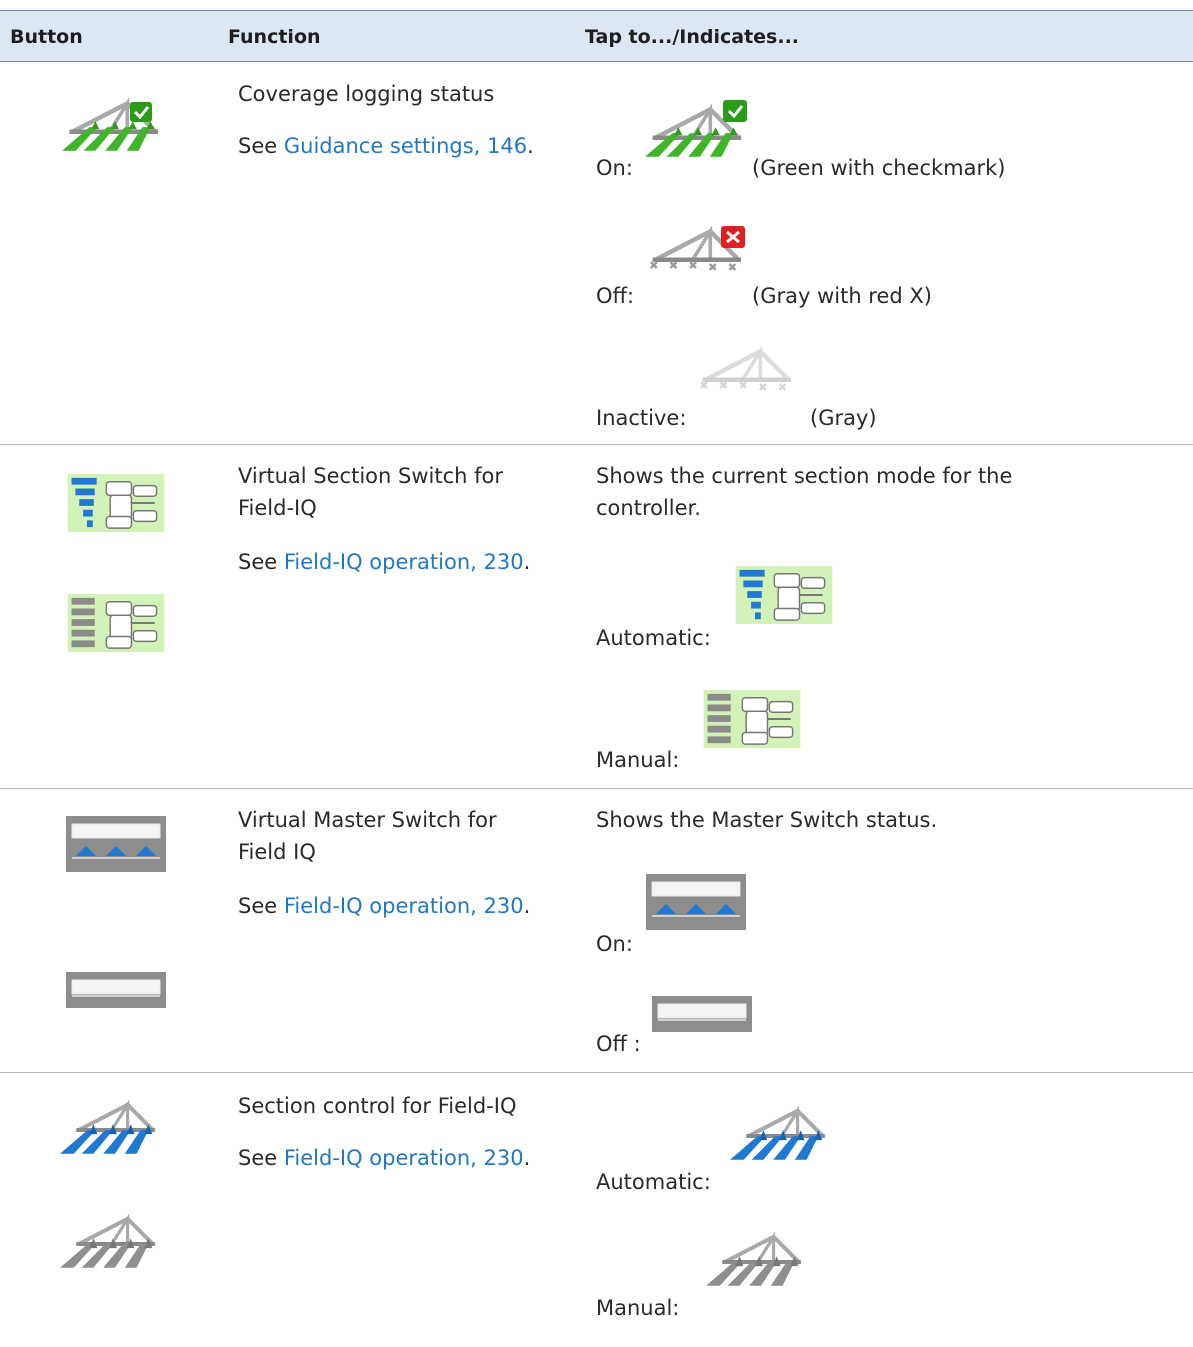  Describe the element at coordinates (277, 852) in the screenshot. I see `row3-function-title-2: Field IQ` at that location.